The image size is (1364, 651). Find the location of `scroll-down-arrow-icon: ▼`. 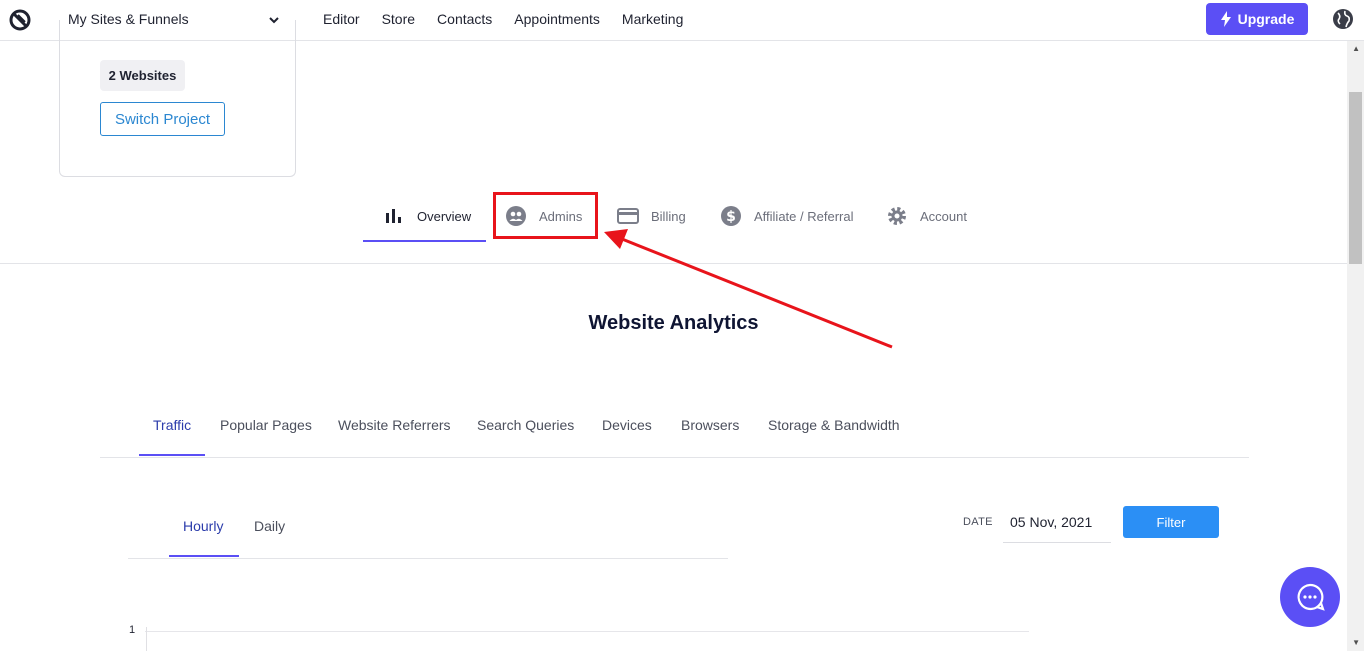

scroll-down-arrow-icon: ▼ is located at coordinates (1356, 642).